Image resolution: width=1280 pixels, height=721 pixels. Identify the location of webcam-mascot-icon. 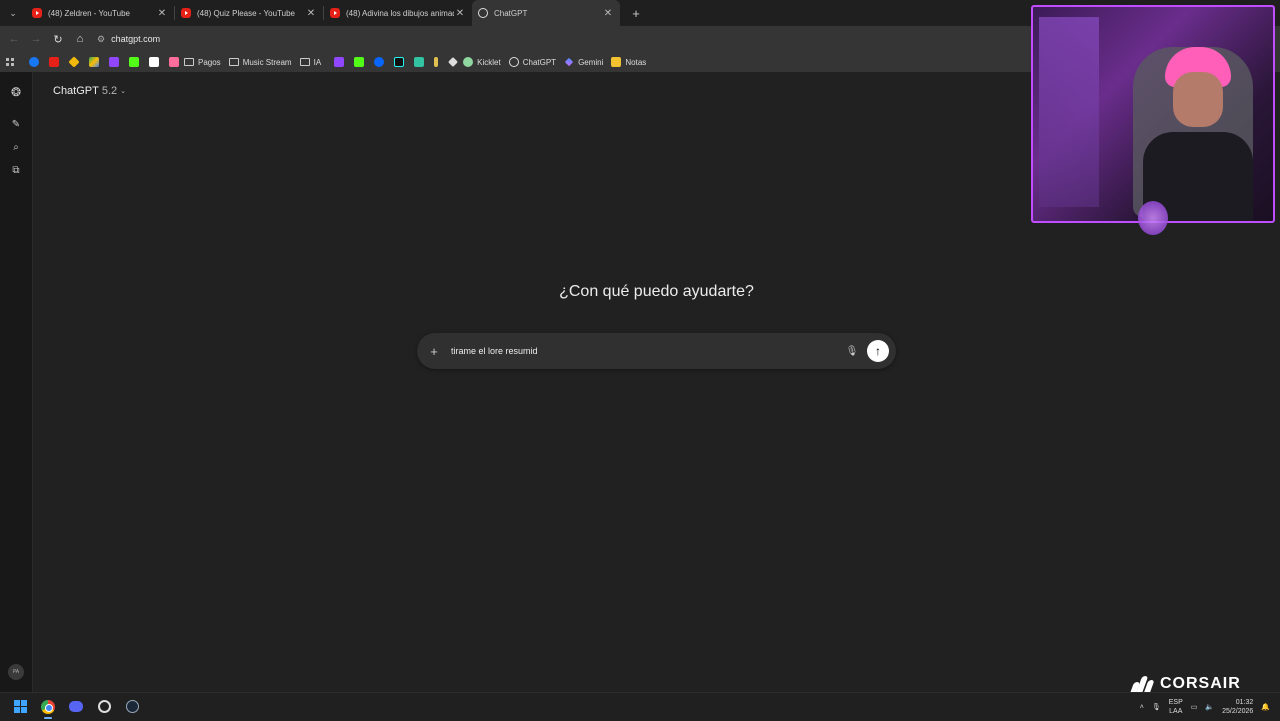
(1153, 218).